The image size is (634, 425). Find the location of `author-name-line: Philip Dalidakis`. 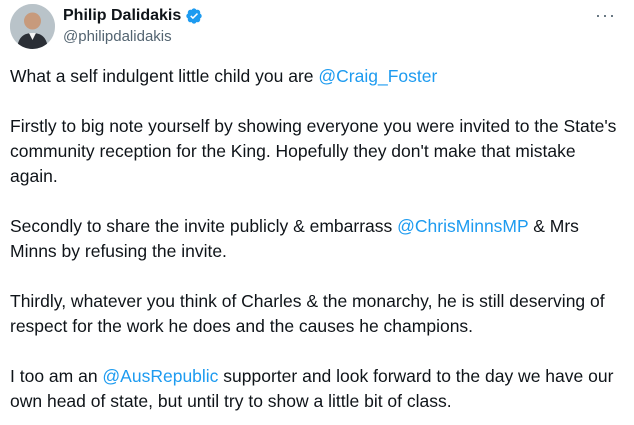

author-name-line: Philip Dalidakis is located at coordinates (133, 16).